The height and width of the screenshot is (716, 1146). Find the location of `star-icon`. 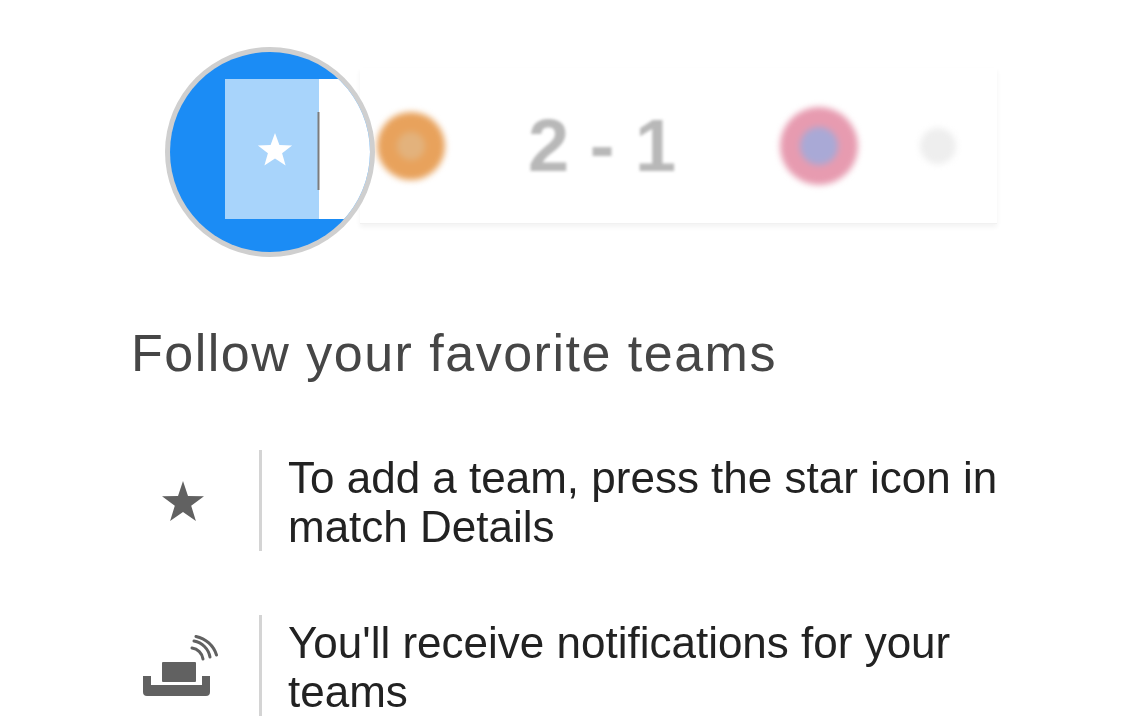

star-icon is located at coordinates (183, 500).